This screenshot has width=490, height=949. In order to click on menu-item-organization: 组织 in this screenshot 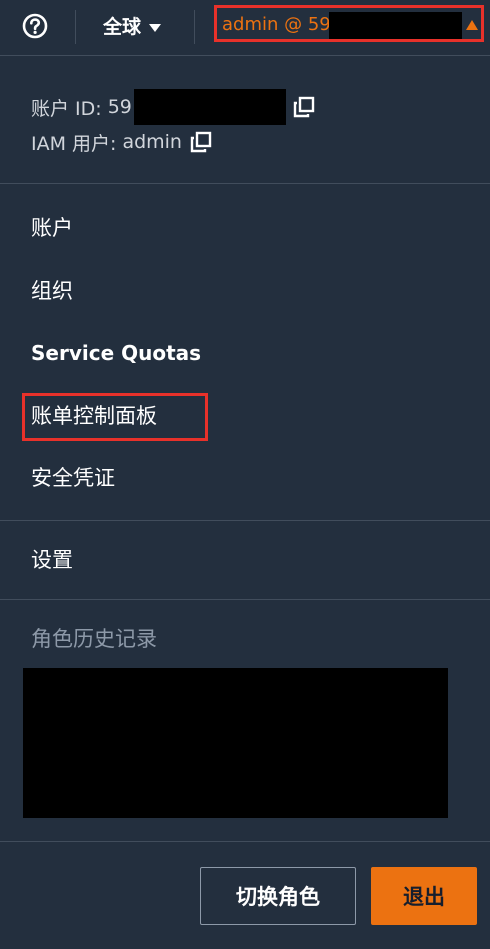, I will do `click(52, 291)`.